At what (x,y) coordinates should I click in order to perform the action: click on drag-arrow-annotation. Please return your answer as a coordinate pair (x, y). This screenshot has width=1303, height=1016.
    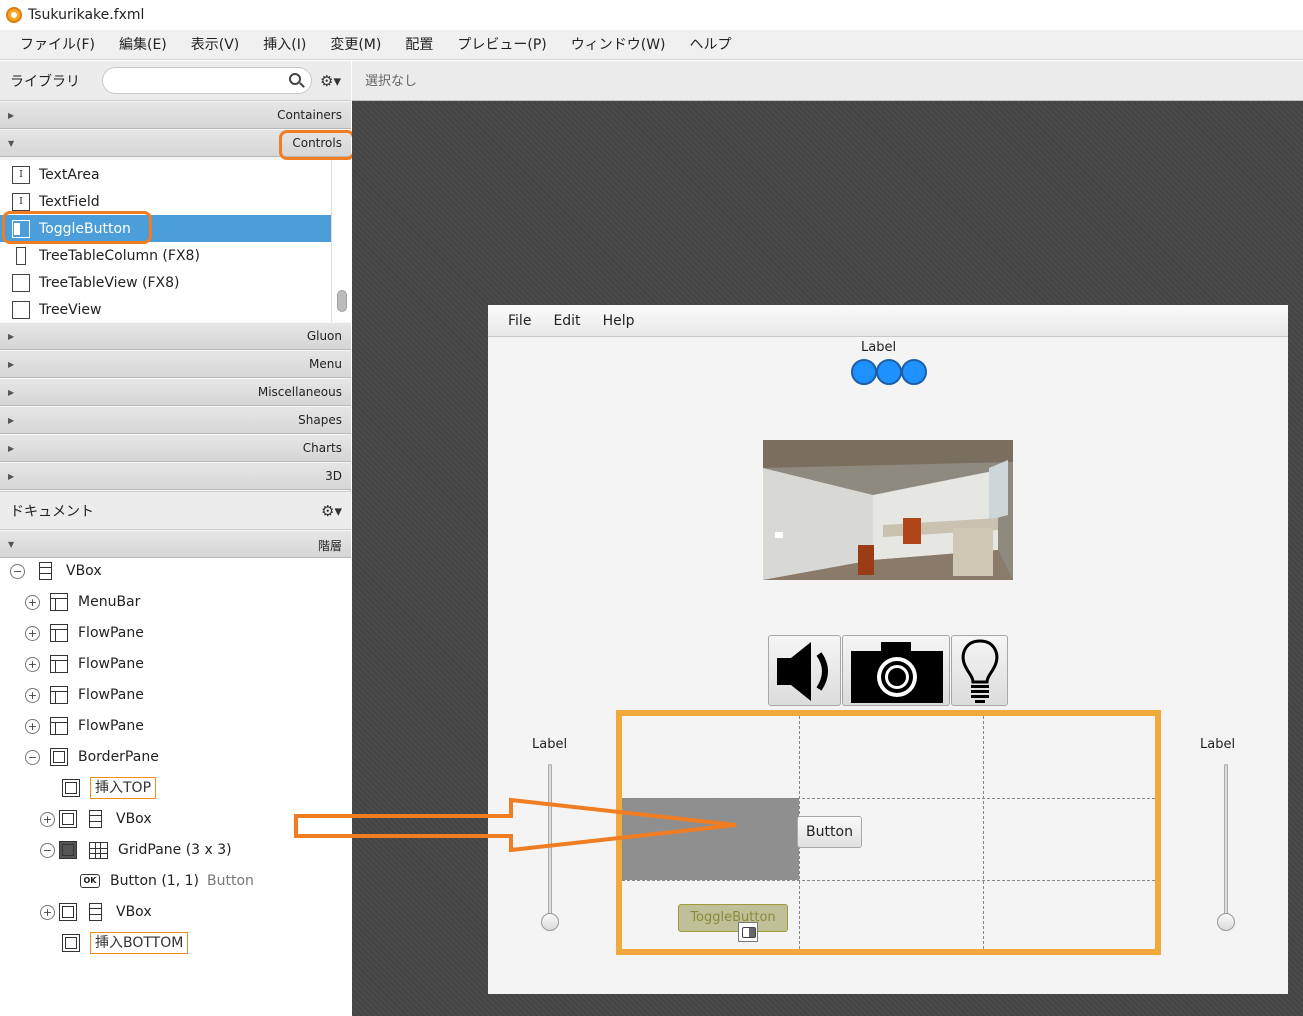
    Looking at the image, I should click on (515, 825).